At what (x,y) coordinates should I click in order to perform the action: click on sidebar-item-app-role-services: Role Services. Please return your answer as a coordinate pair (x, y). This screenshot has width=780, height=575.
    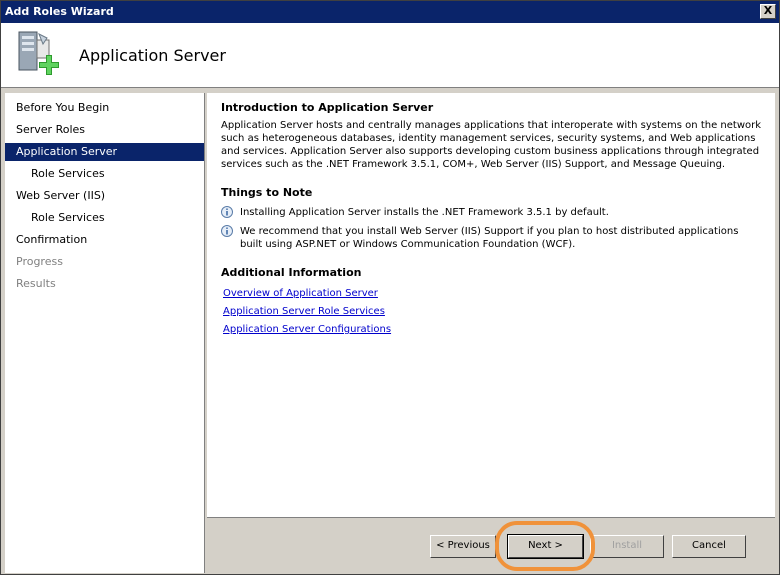
    Looking at the image, I should click on (104, 174).